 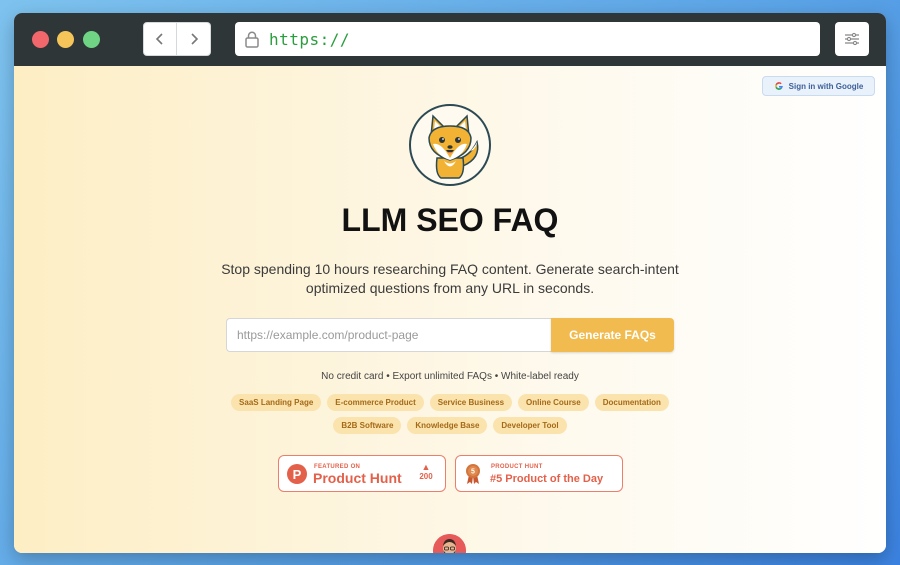 I want to click on sliders-icon, so click(x=852, y=39).